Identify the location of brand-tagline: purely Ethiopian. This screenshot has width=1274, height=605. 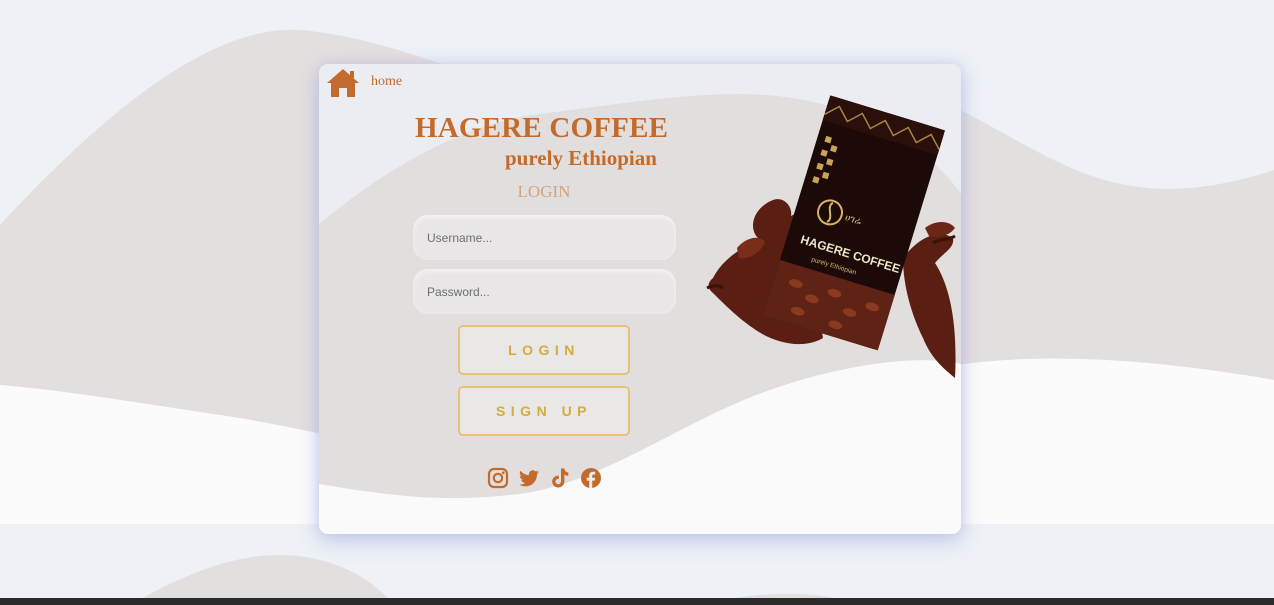
(581, 158).